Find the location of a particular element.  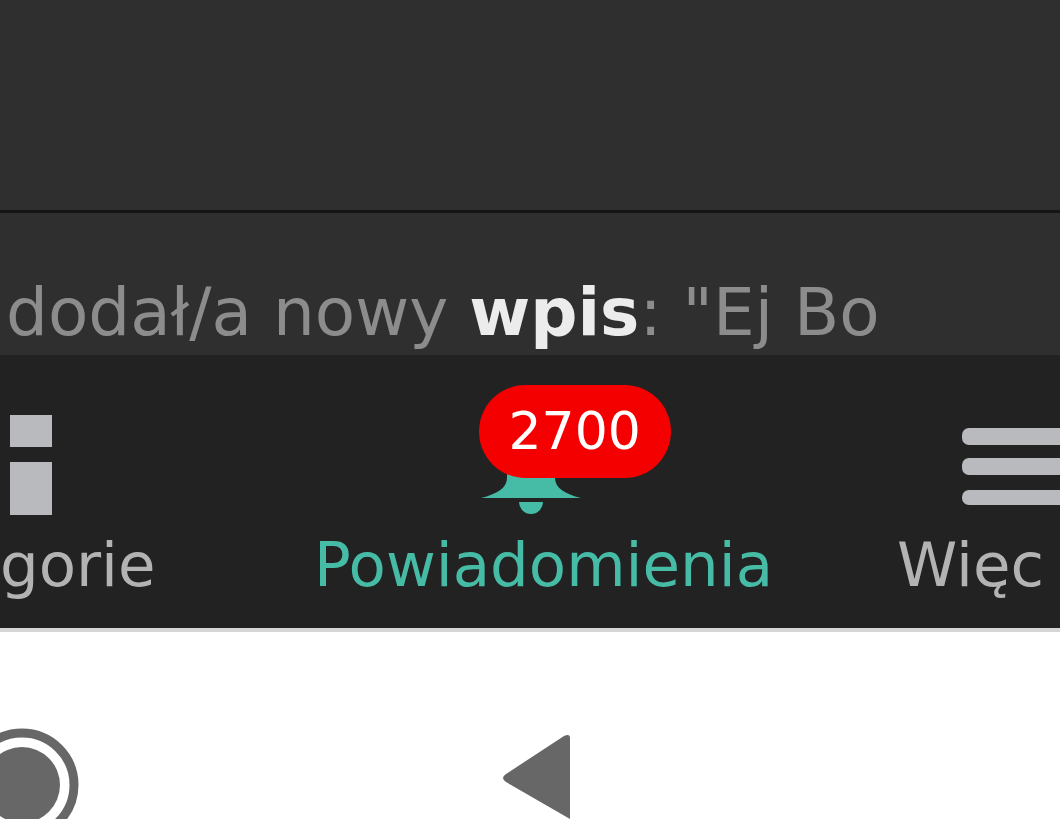

nav-tab: Więc is located at coordinates (978, 491).